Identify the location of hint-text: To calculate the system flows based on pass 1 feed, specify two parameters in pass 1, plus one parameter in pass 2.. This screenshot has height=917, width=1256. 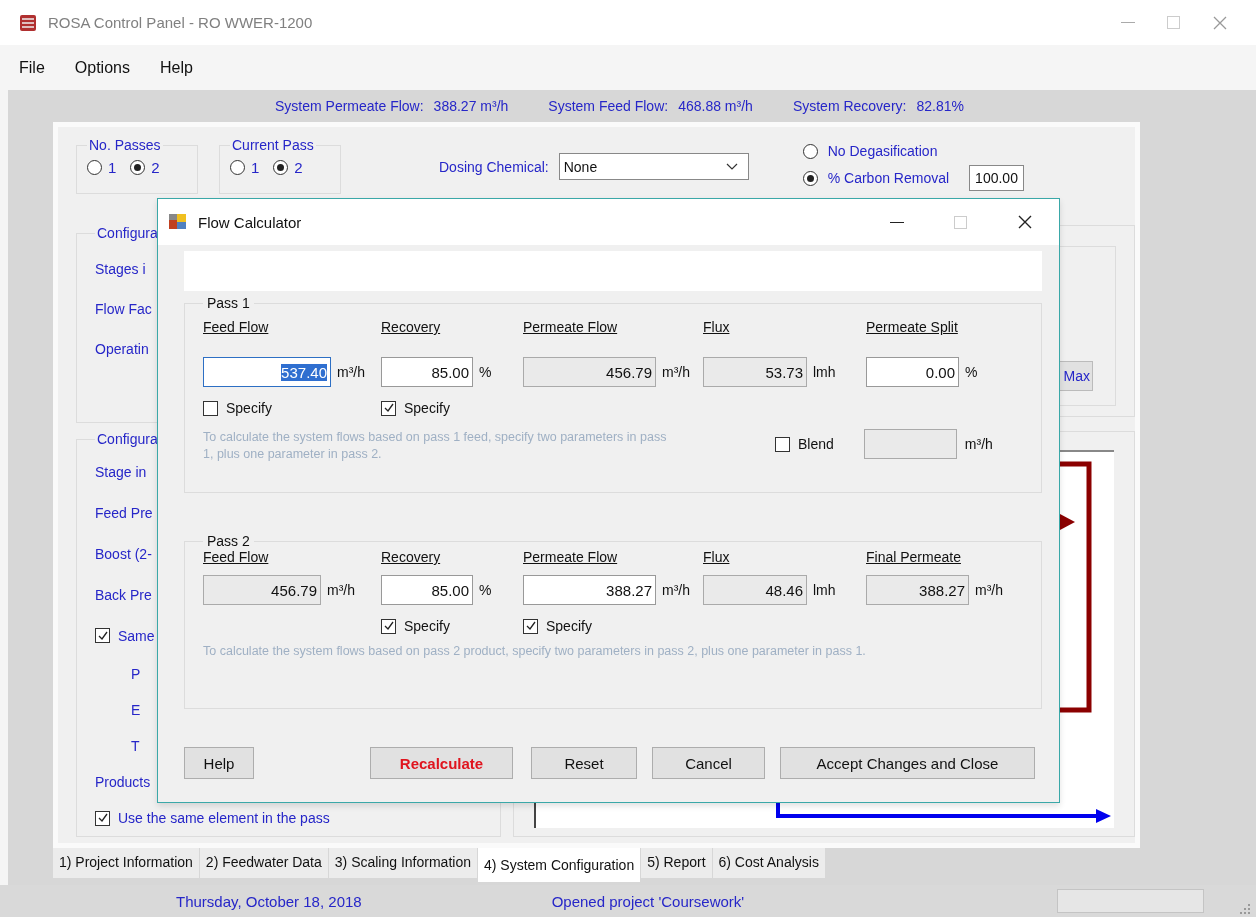
(435, 446).